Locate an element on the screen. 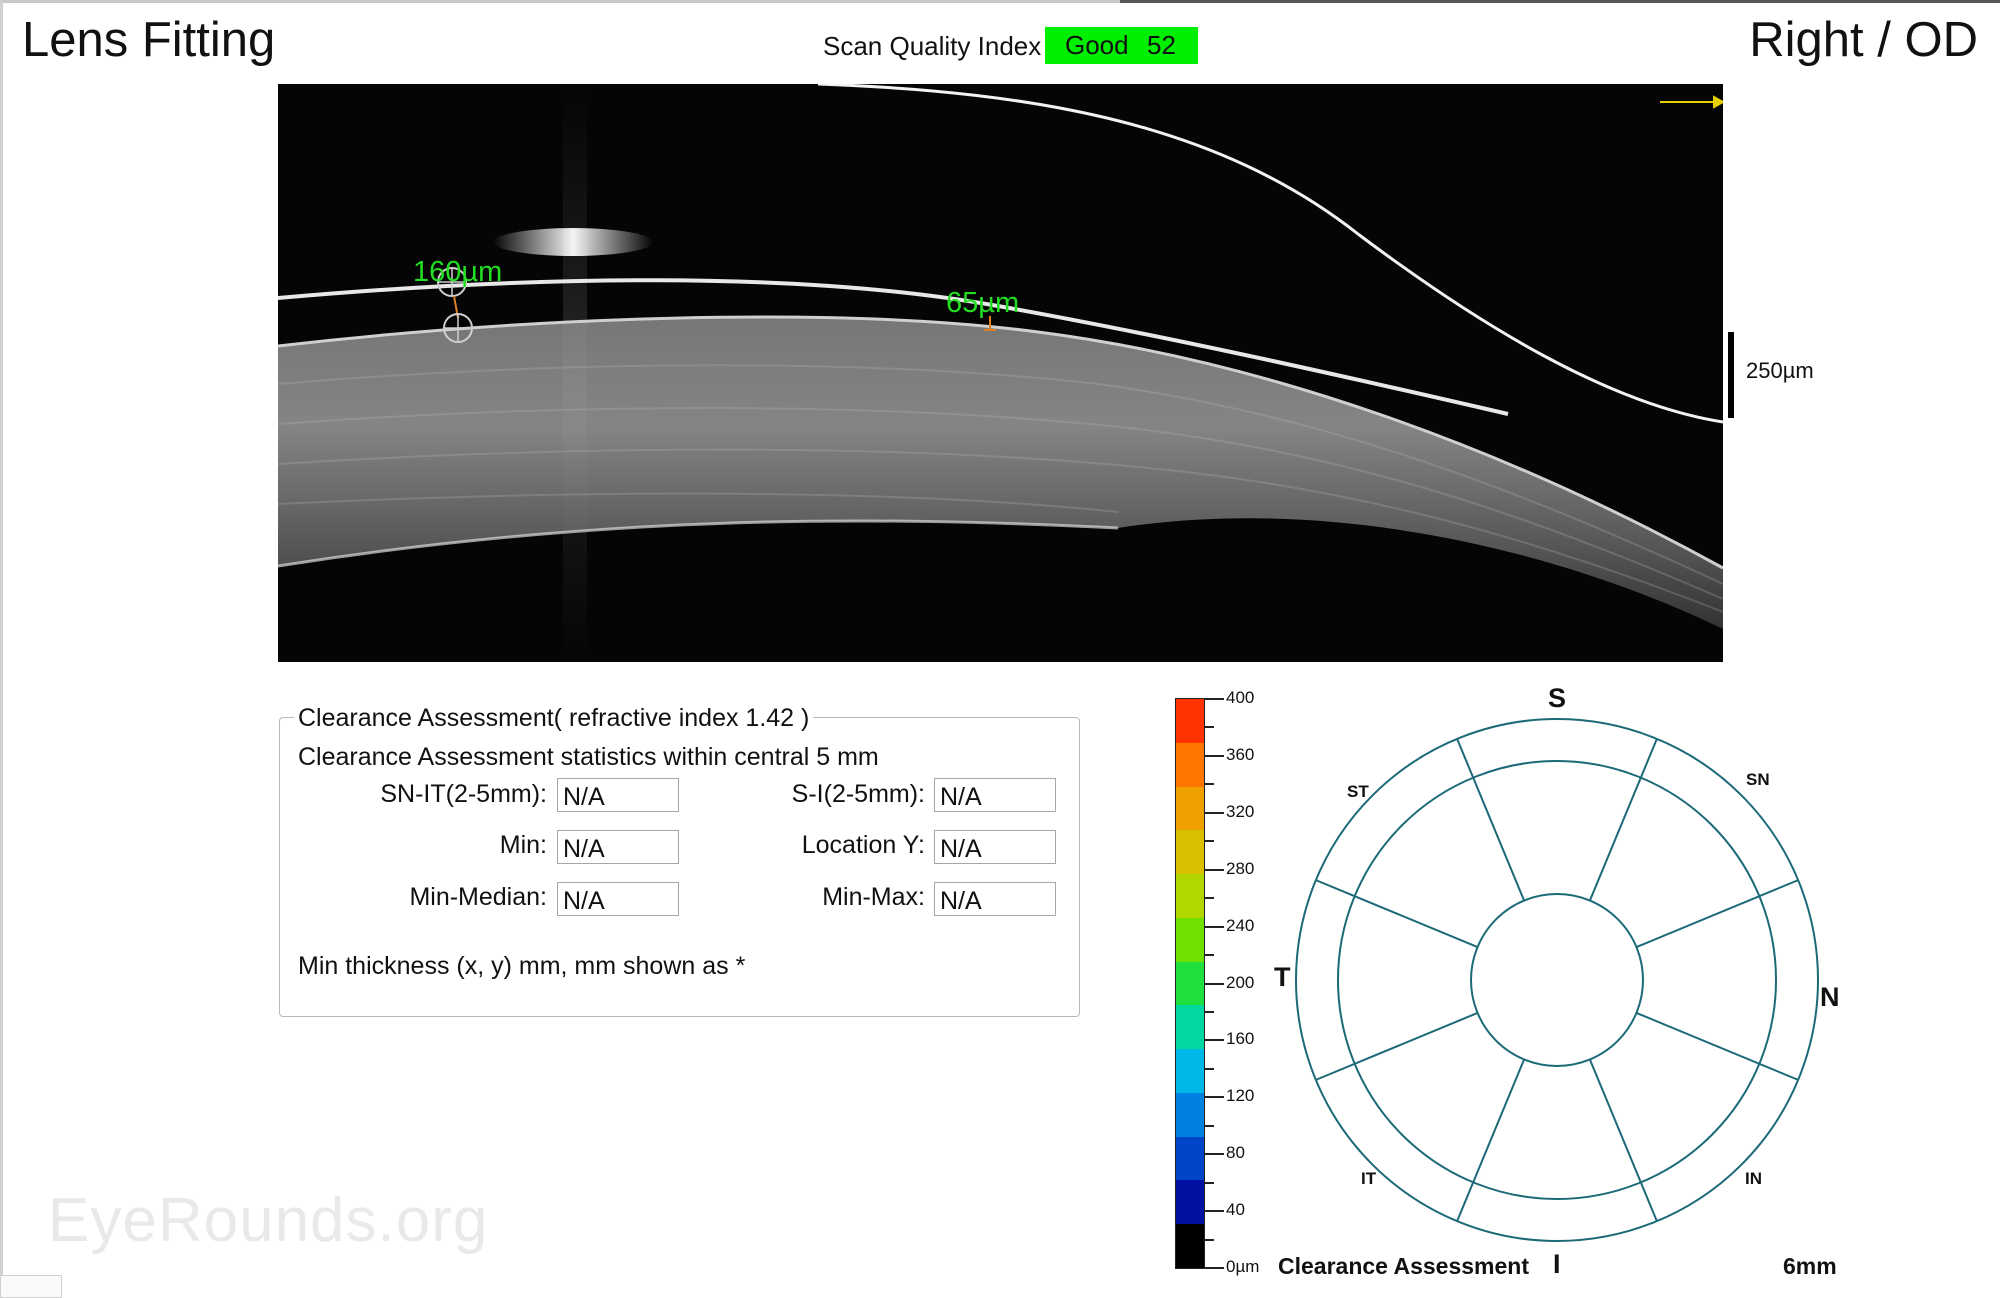  color-scale-tick-label: 280 is located at coordinates (1240, 868).